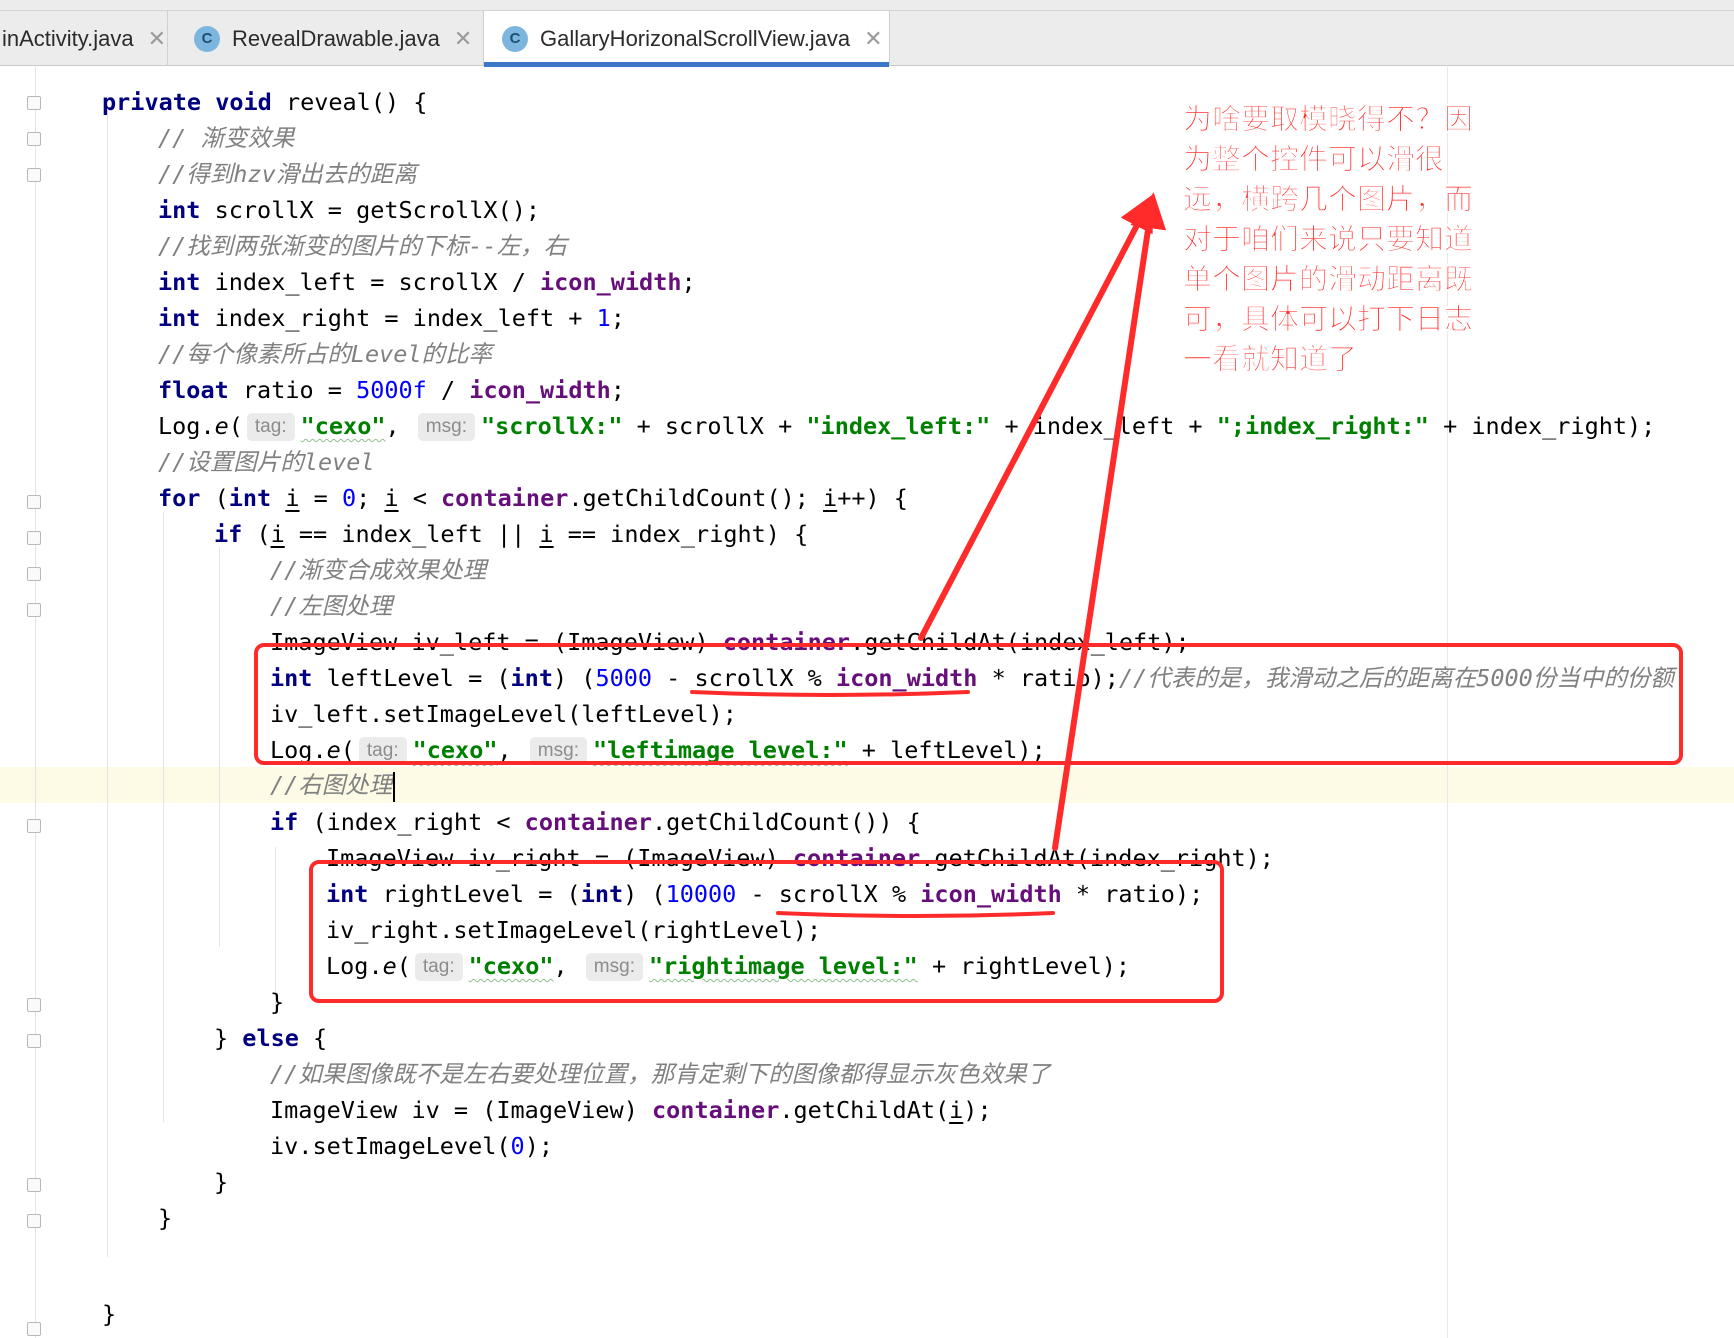  Describe the element at coordinates (394, 786) in the screenshot. I see `text-caret` at that location.